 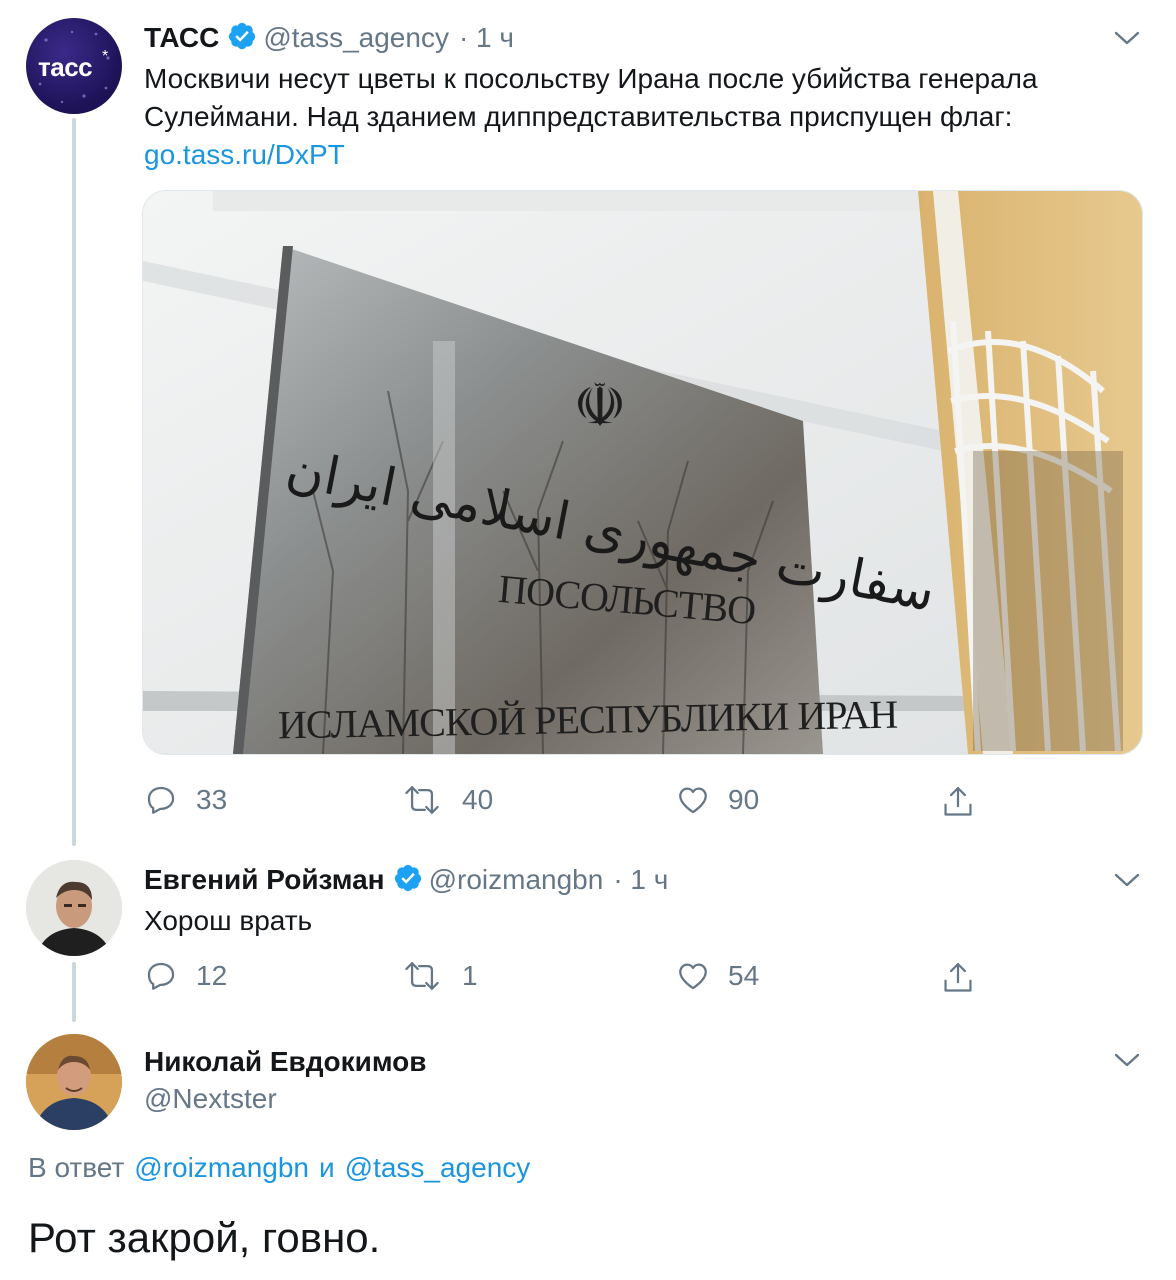 I want to click on author-name: ТАСС, so click(x=181, y=38).